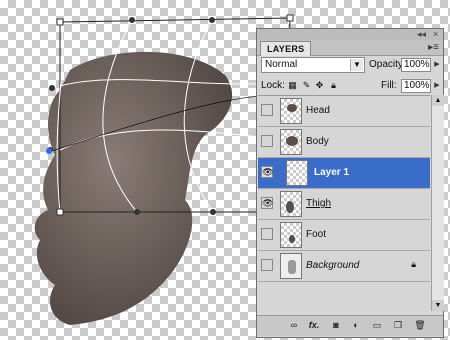 Image resolution: width=450 pixels, height=340 pixels. What do you see at coordinates (356, 65) in the screenshot?
I see `chevron-down-icon: ▼` at bounding box center [356, 65].